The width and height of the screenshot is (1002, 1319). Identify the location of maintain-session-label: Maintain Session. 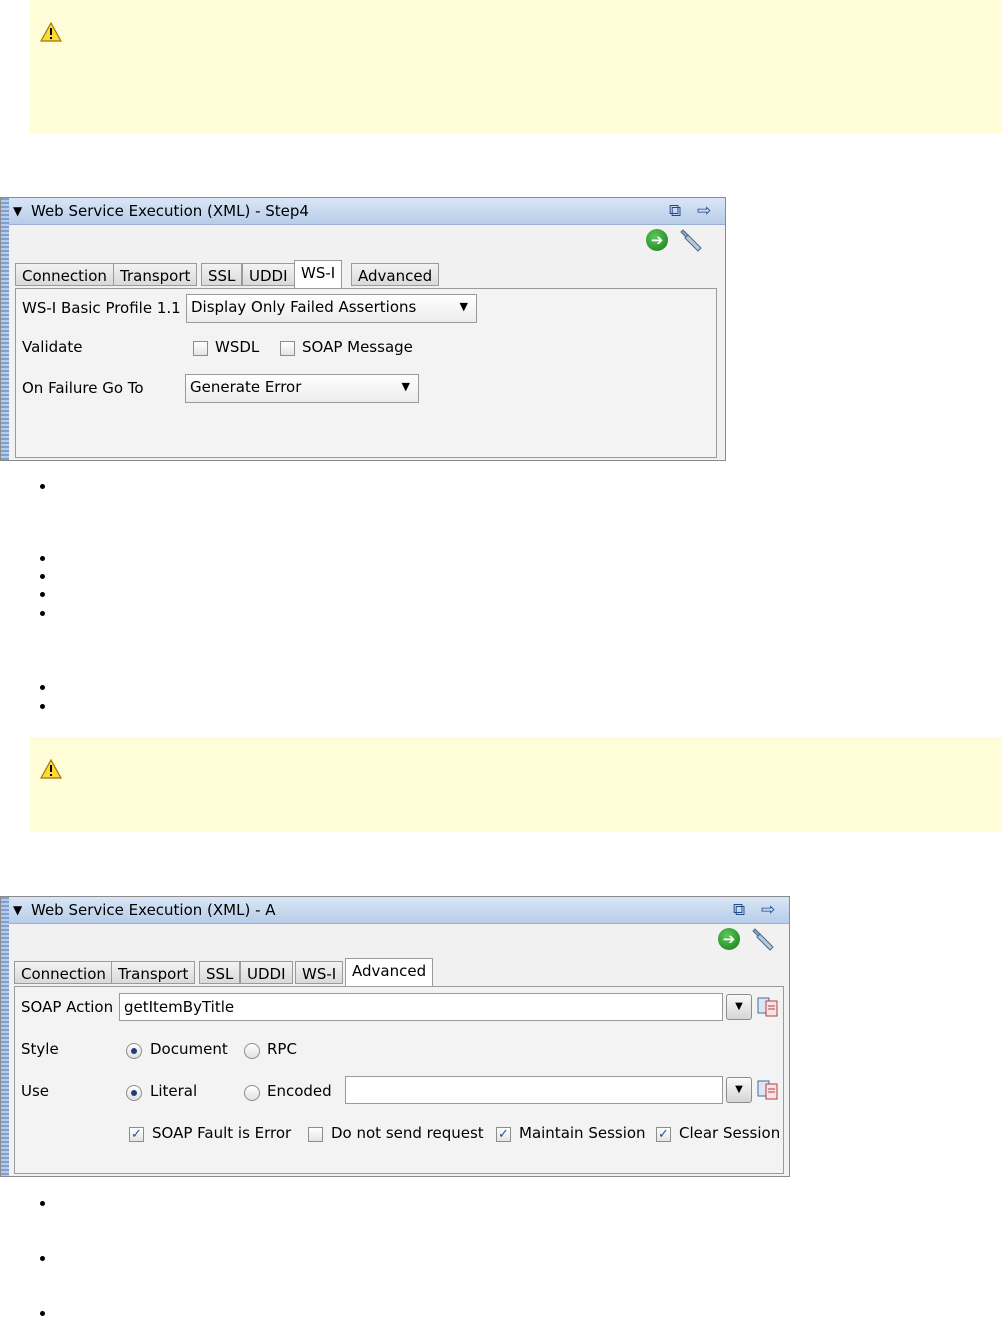
(582, 1133).